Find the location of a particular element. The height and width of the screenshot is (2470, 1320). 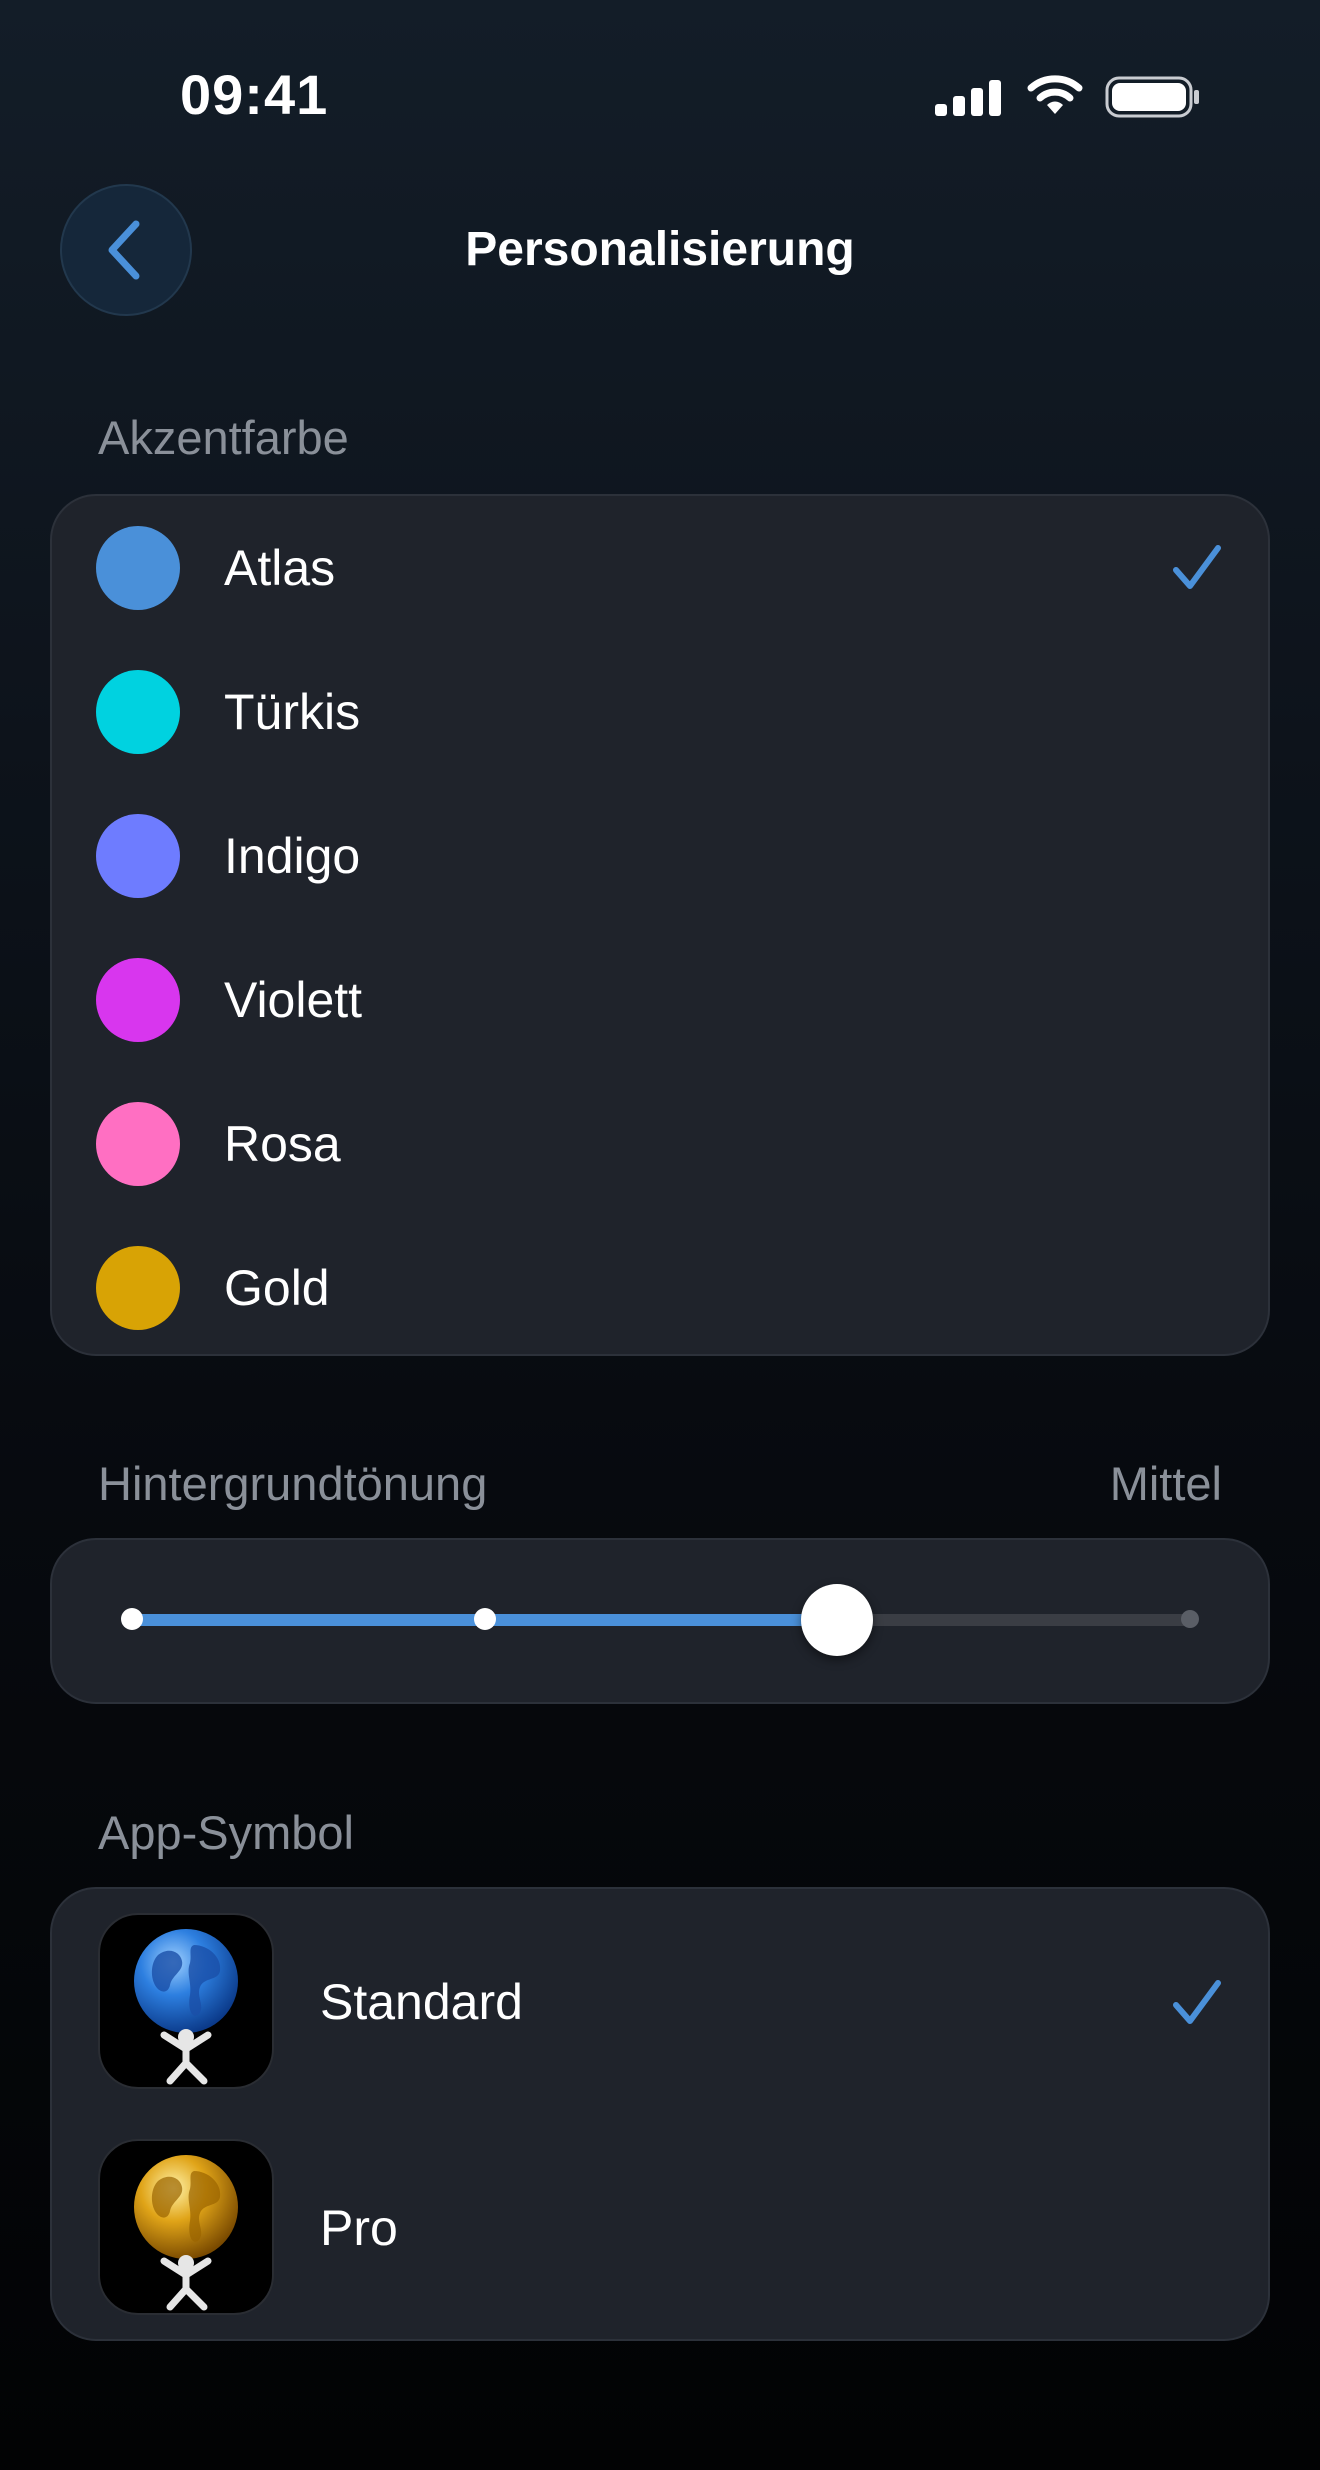

color-option-label: Rosa is located at coordinates (282, 1144).